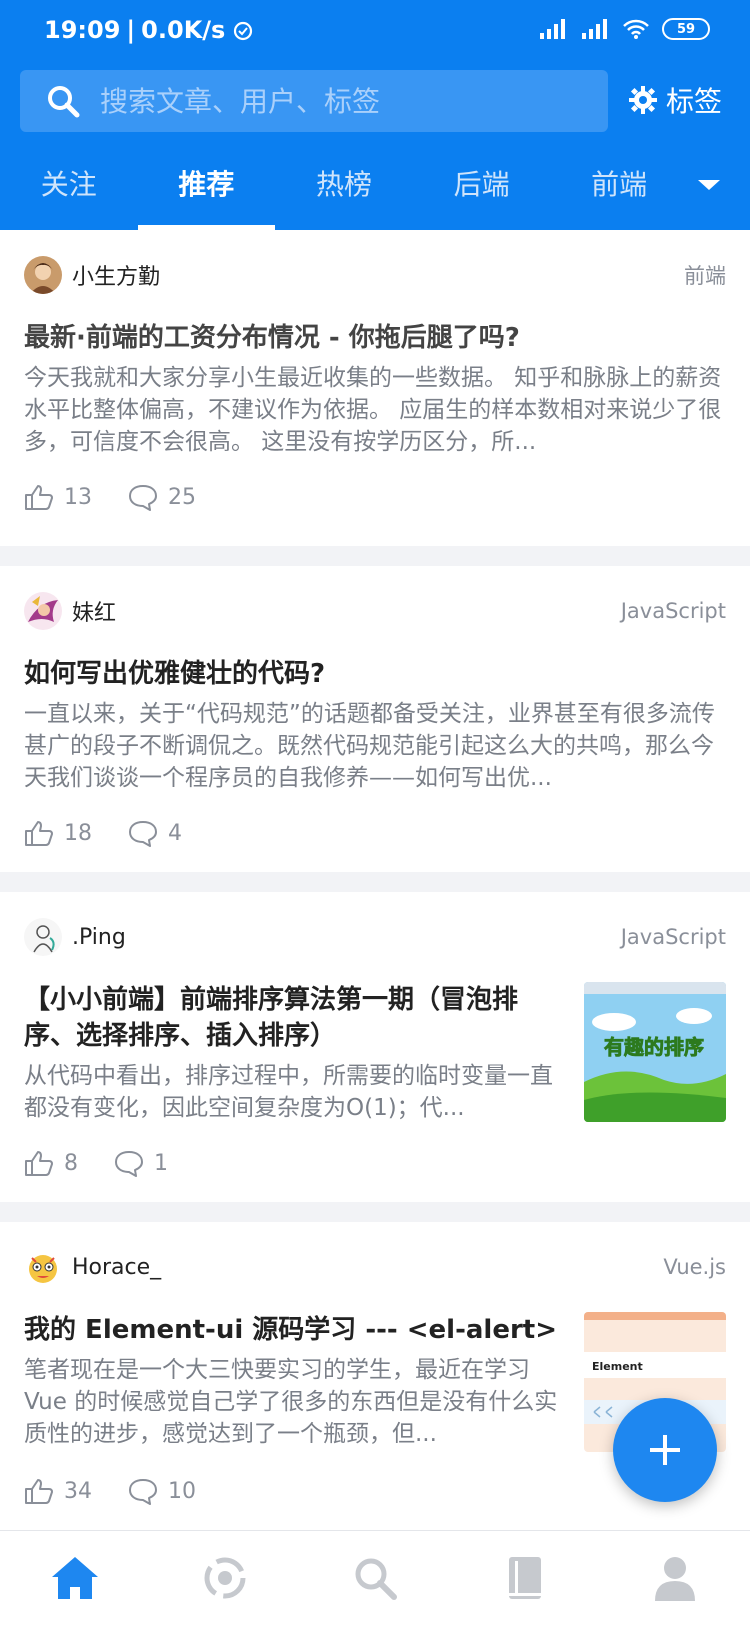 This screenshot has height=1625, width=750. What do you see at coordinates (344, 192) in the screenshot?
I see `tab-hot: 热榜` at bounding box center [344, 192].